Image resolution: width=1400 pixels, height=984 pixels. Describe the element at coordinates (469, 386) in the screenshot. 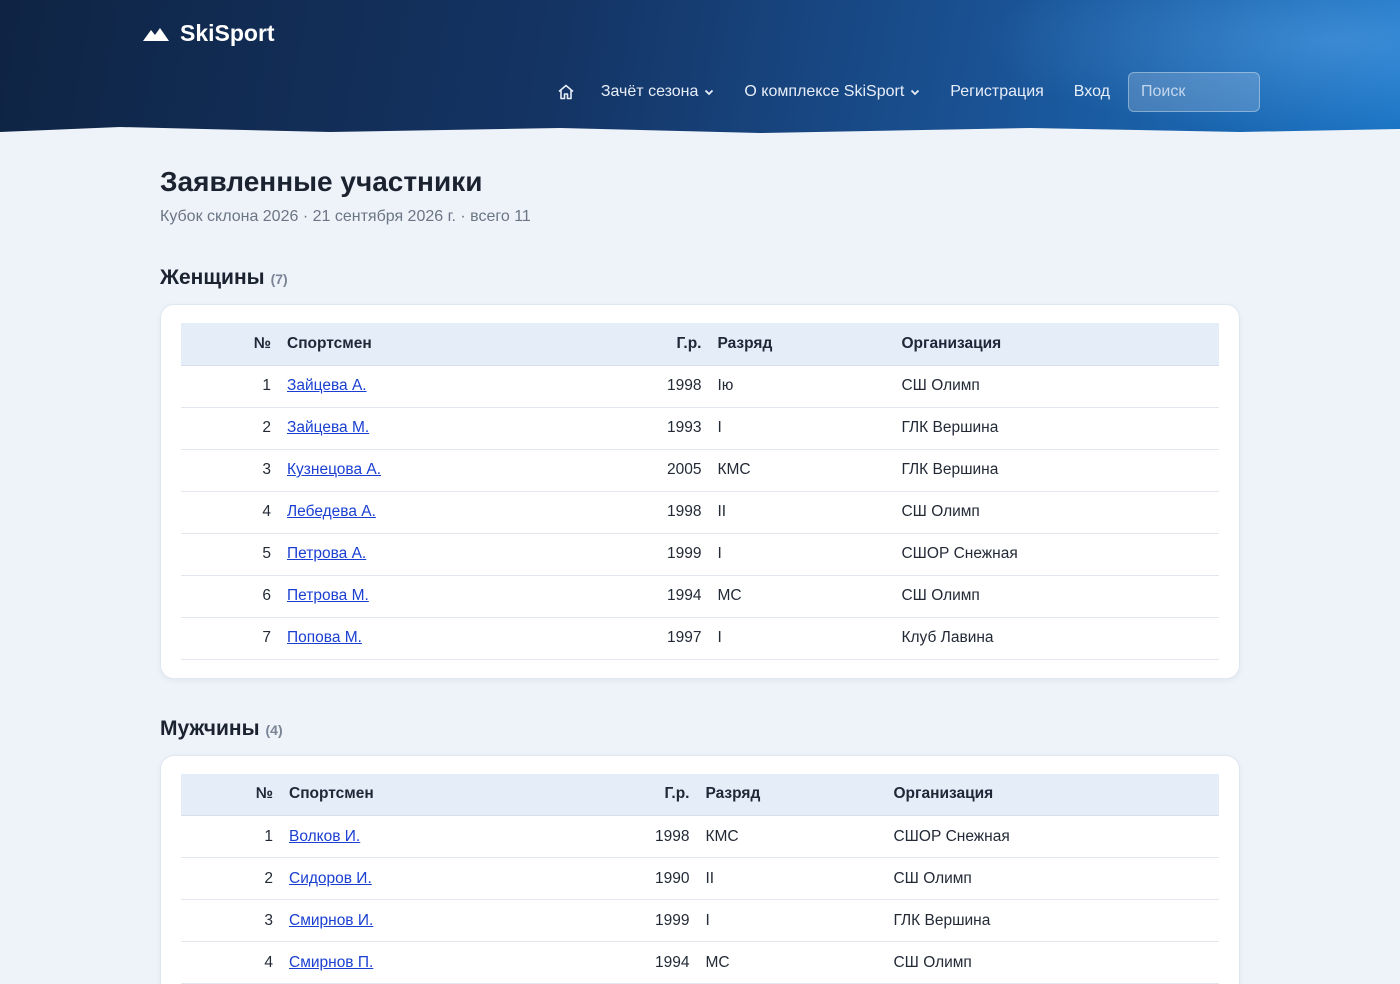

I see `athlete-cell: Зайцева А.` at that location.